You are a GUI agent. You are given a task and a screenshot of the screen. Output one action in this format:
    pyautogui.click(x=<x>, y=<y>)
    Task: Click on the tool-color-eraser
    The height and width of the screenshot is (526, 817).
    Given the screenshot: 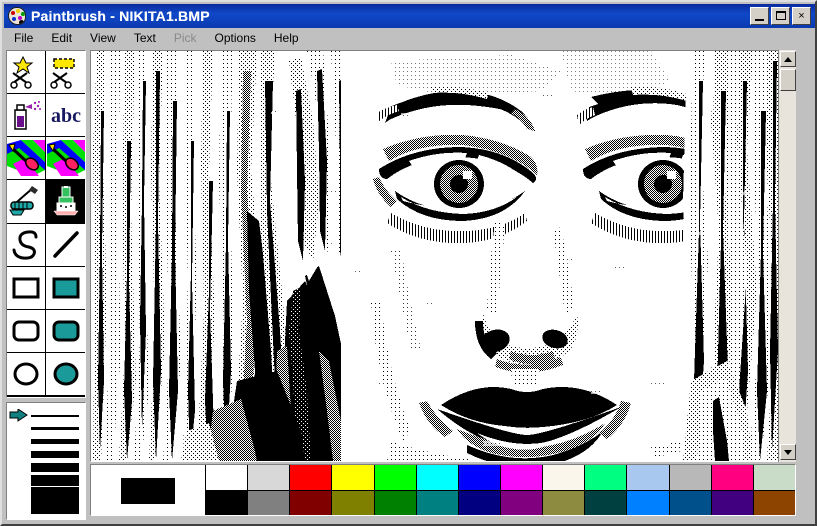 What is the action you would take?
    pyautogui.click(x=26, y=159)
    